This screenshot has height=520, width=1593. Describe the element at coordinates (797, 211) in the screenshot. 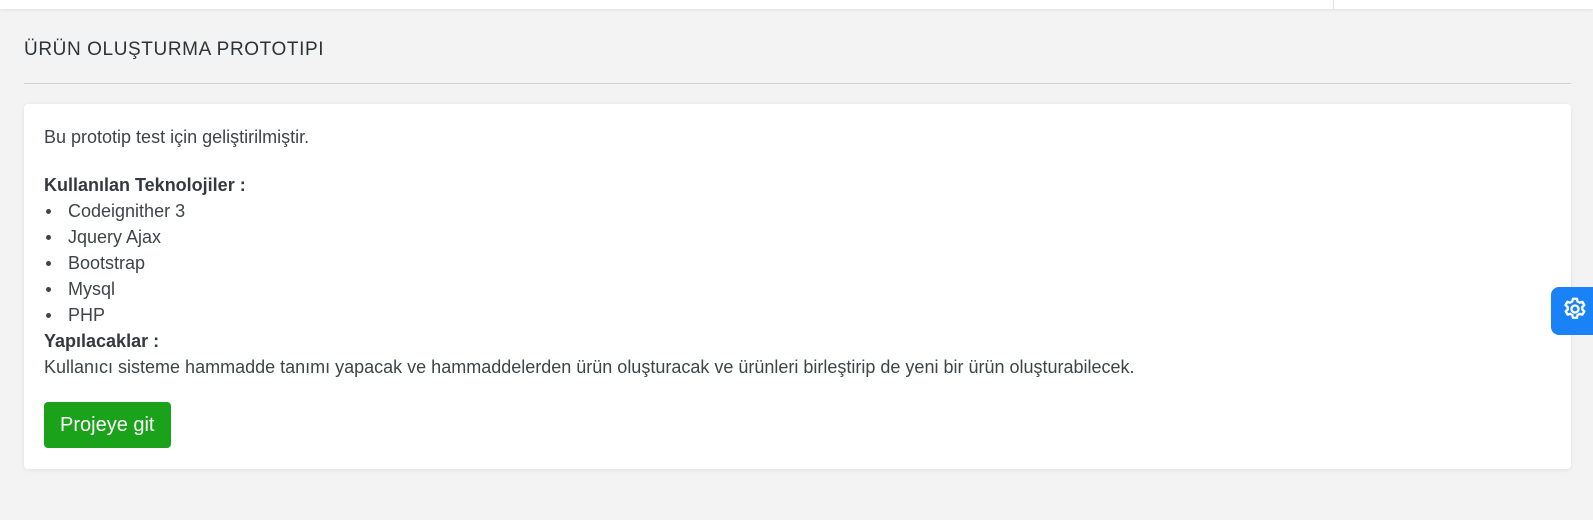

I see `list-item: Codeignither 3` at that location.